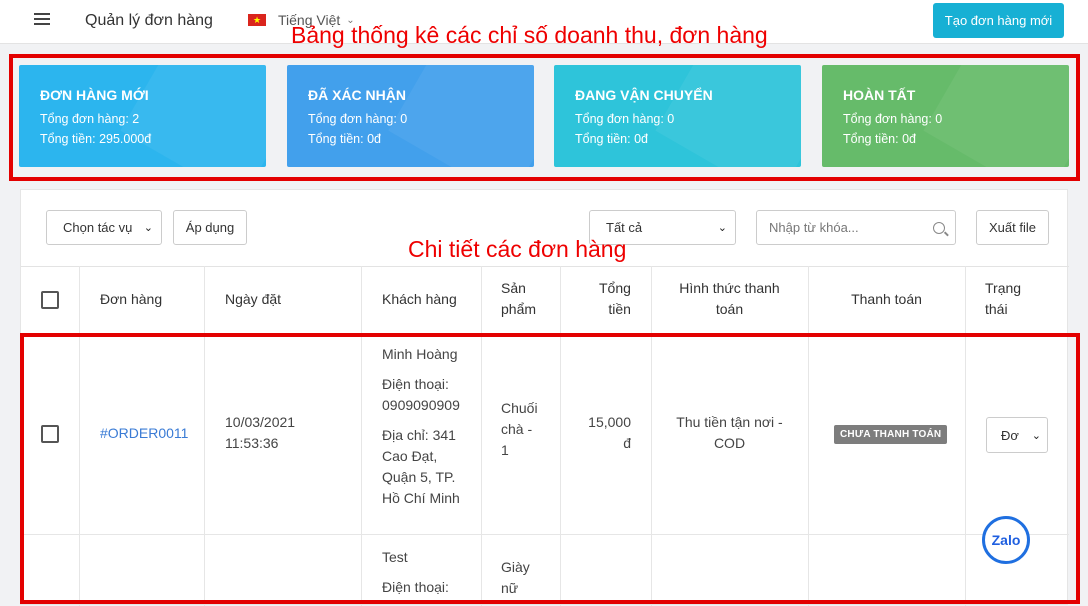 The image size is (1088, 606). I want to click on create-order-button: Tạo đơn hàng mới, so click(998, 20).